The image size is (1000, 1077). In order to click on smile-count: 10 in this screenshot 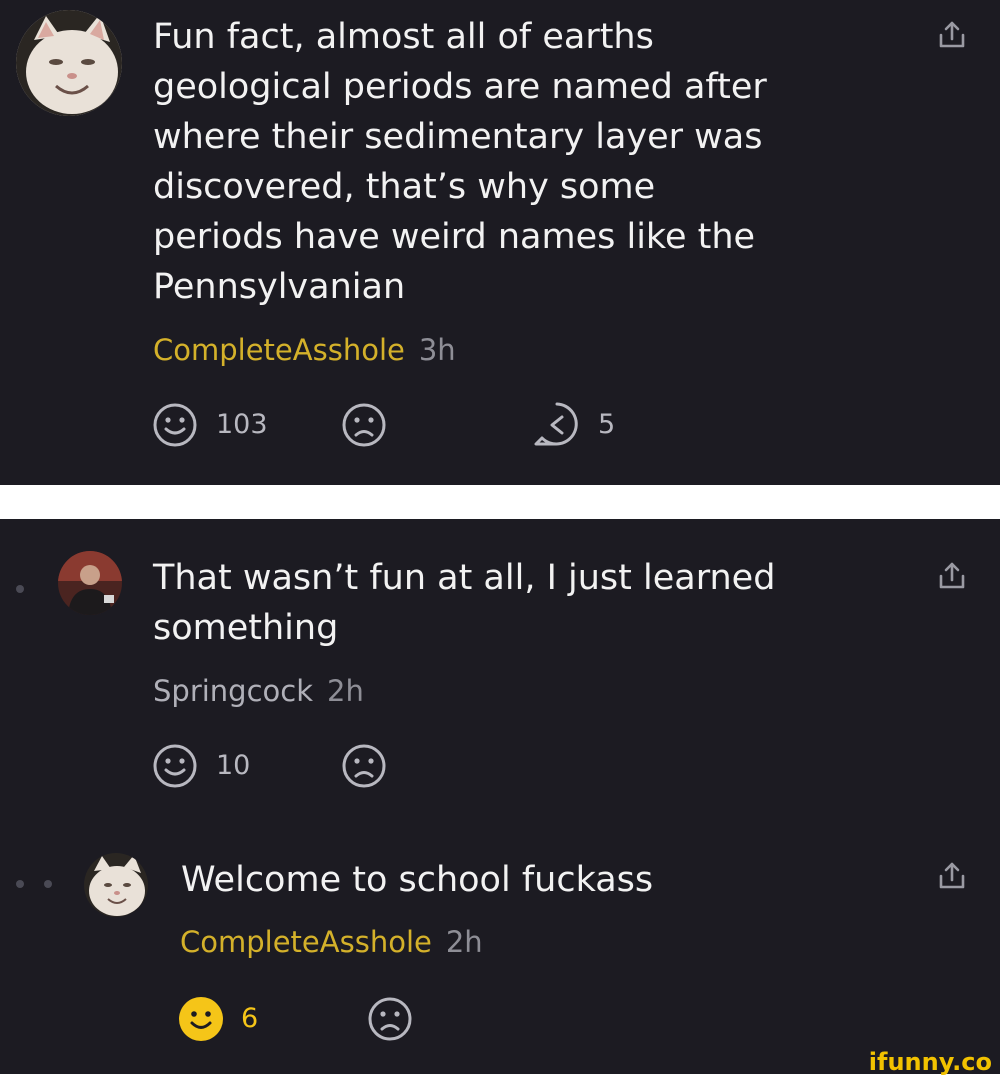, I will do `click(233, 765)`.